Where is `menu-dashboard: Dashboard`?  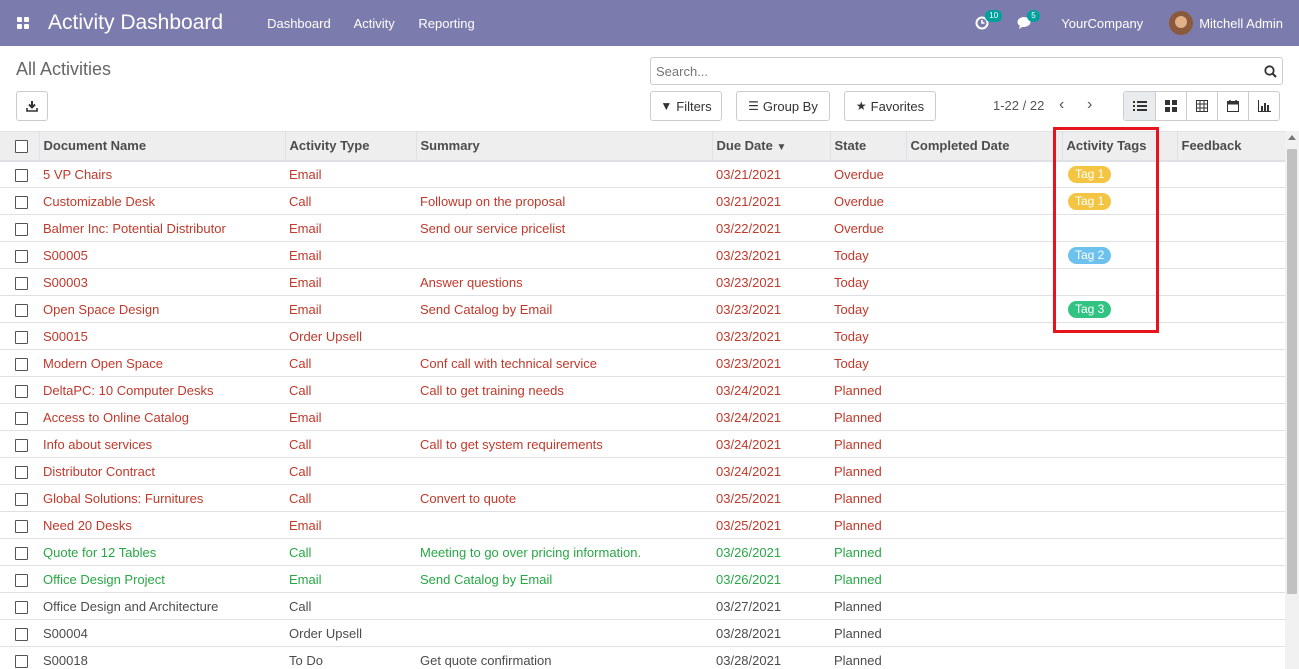
menu-dashboard: Dashboard is located at coordinates (299, 23).